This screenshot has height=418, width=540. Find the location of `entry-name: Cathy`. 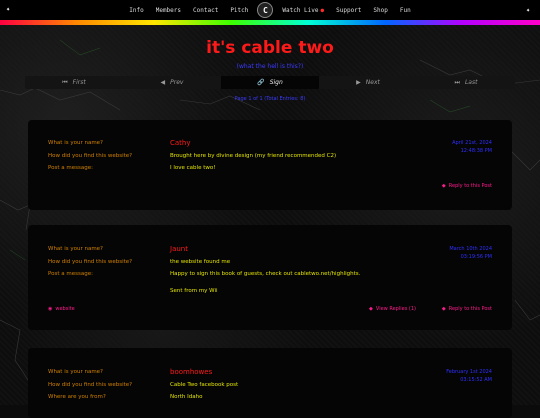

entry-name: Cathy is located at coordinates (180, 143).